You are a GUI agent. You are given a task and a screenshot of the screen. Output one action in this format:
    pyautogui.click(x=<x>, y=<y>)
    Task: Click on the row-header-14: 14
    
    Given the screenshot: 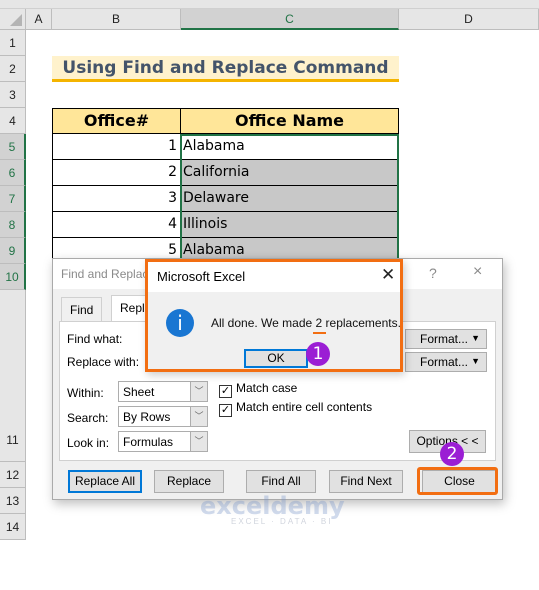 What is the action you would take?
    pyautogui.click(x=13, y=527)
    